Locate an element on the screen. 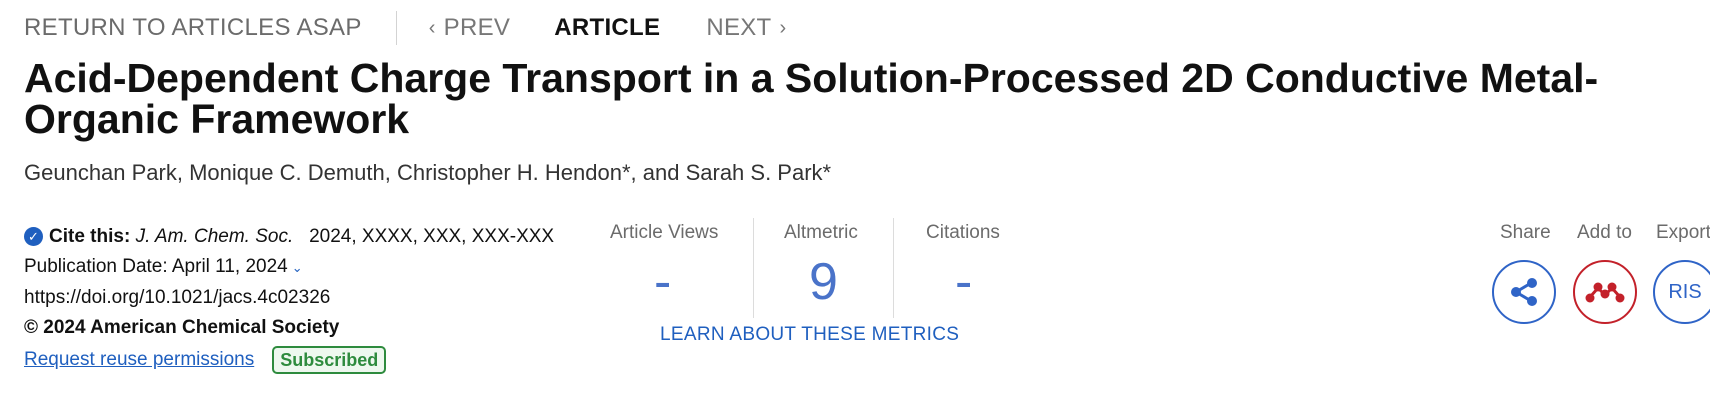 The image size is (1710, 418). current-article-label: ARTICLE is located at coordinates (607, 27).